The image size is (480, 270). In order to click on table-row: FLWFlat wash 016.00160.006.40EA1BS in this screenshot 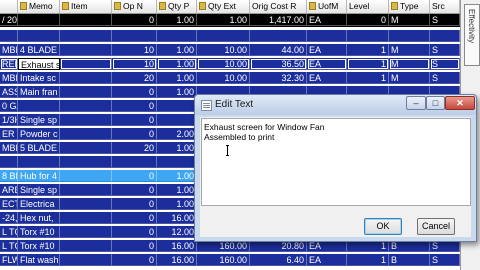, I will do `click(230, 260)`.